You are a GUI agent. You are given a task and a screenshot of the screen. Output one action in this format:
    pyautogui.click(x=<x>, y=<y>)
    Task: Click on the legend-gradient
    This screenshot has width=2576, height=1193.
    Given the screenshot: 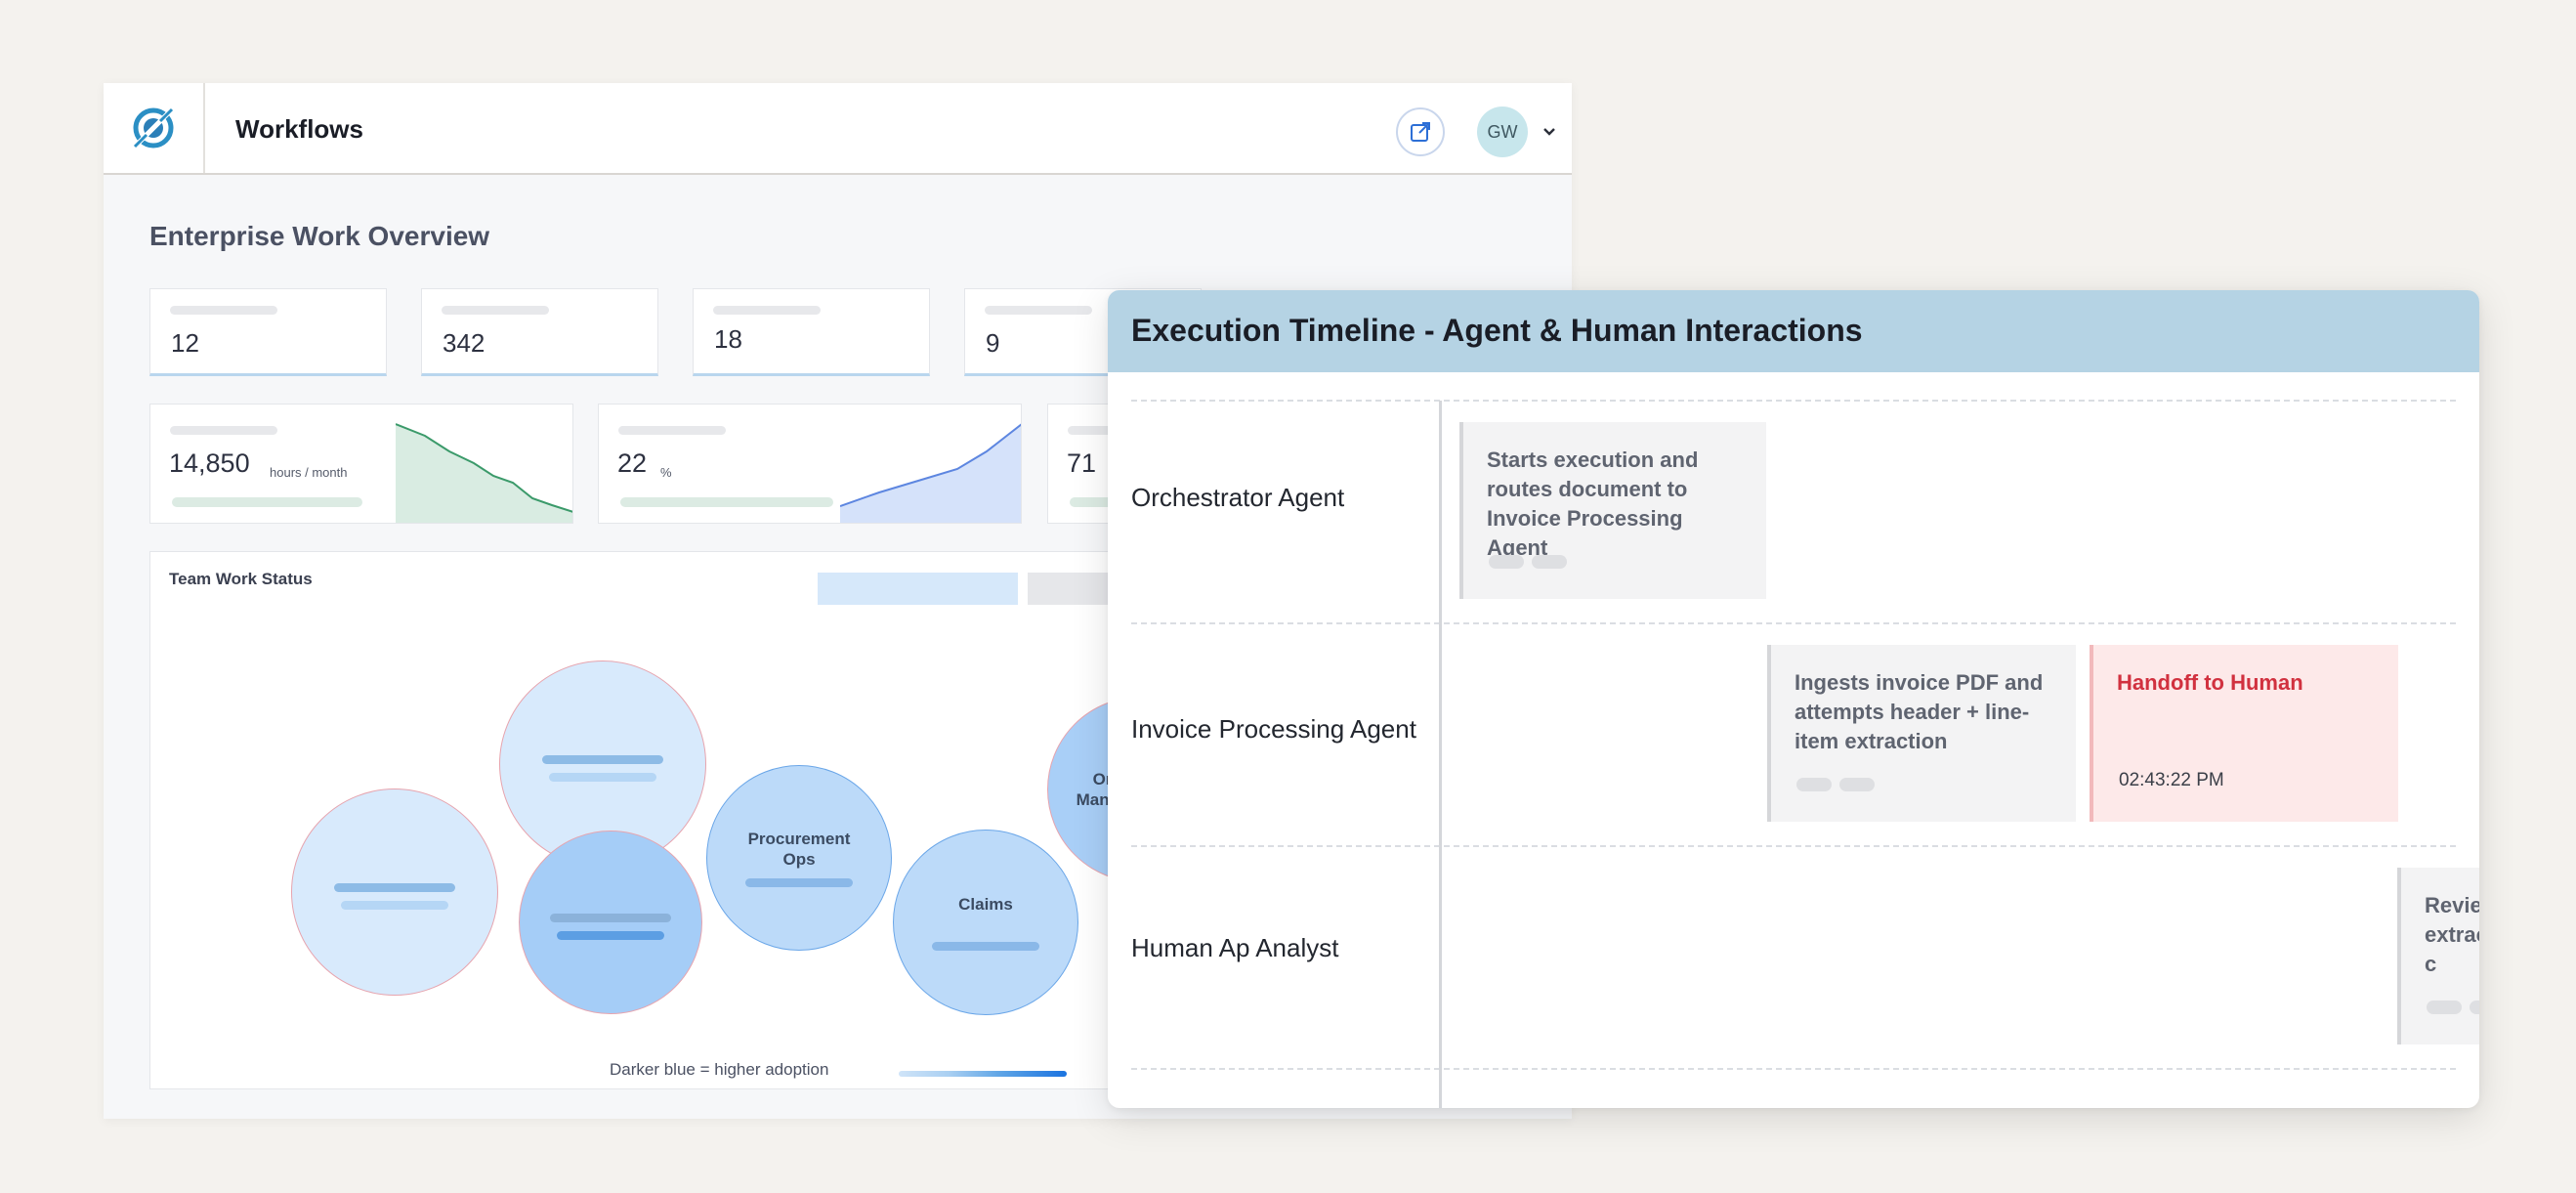 What is the action you would take?
    pyautogui.click(x=983, y=1074)
    